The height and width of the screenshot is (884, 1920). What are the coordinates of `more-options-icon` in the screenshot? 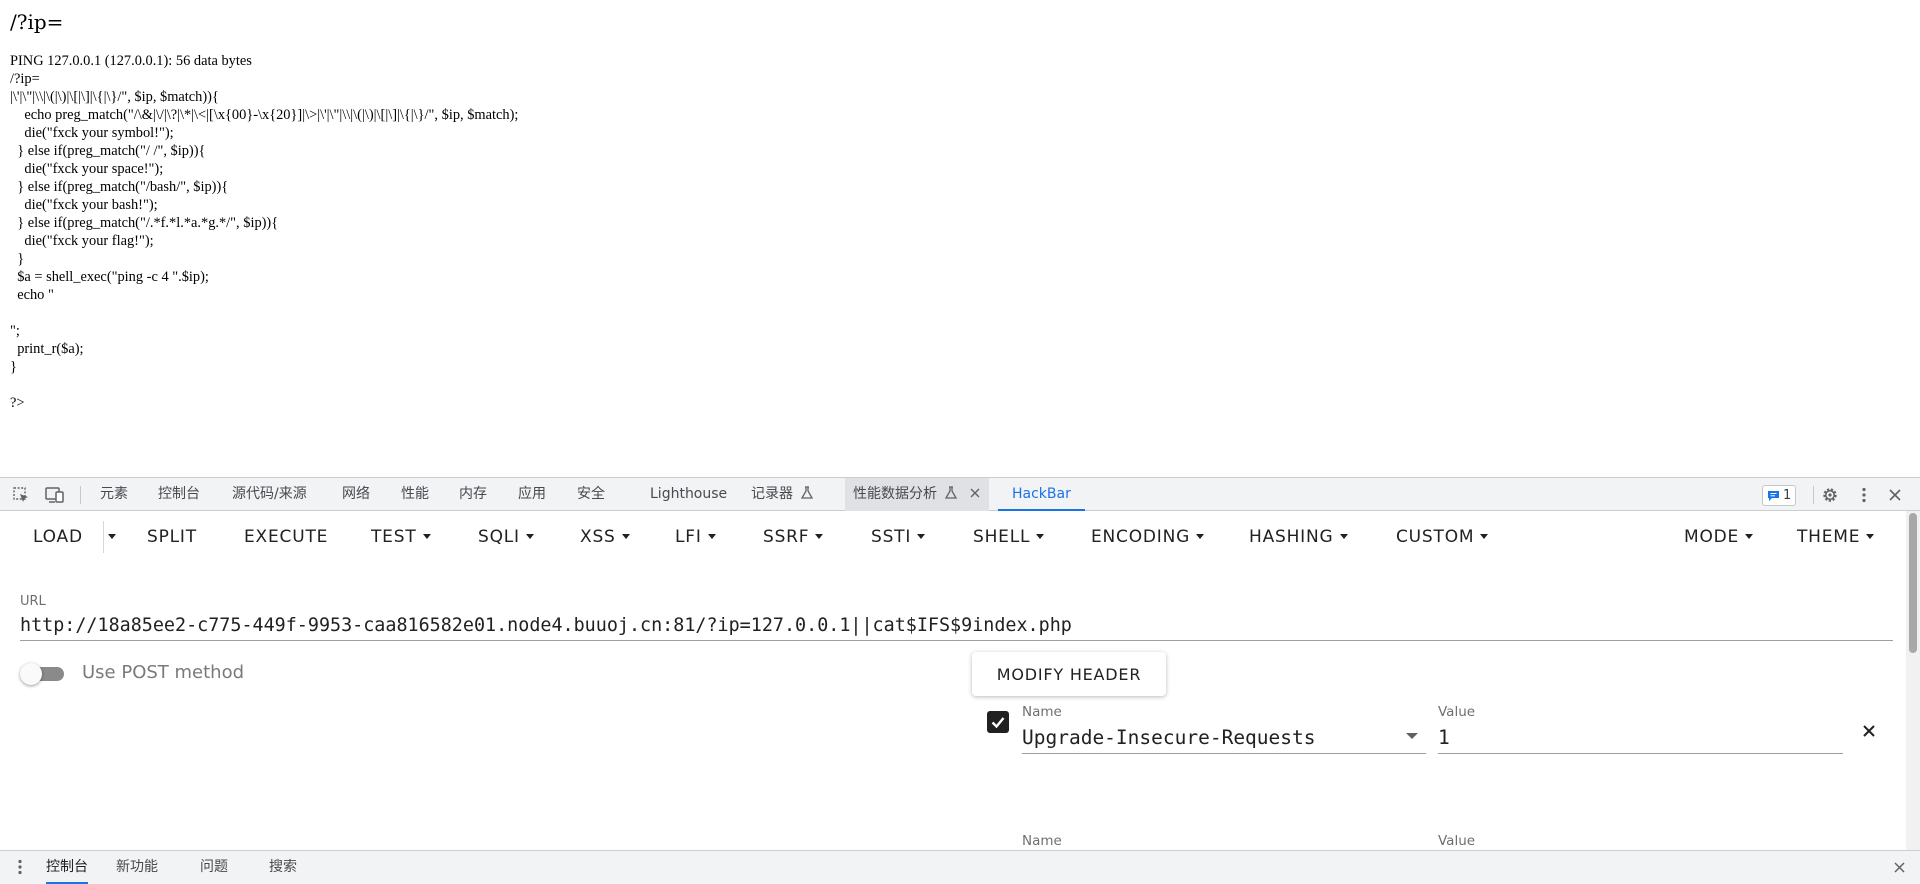 It's located at (1864, 495).